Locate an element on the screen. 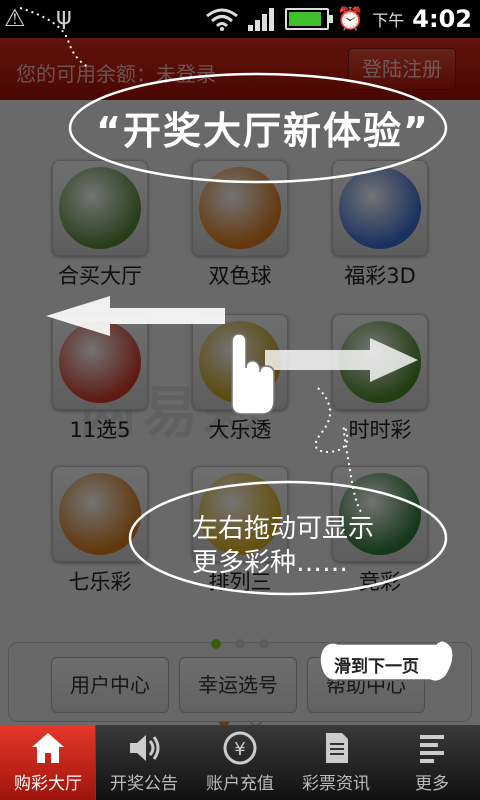 The image size is (480, 800). tab-more: 更多 is located at coordinates (432, 762).